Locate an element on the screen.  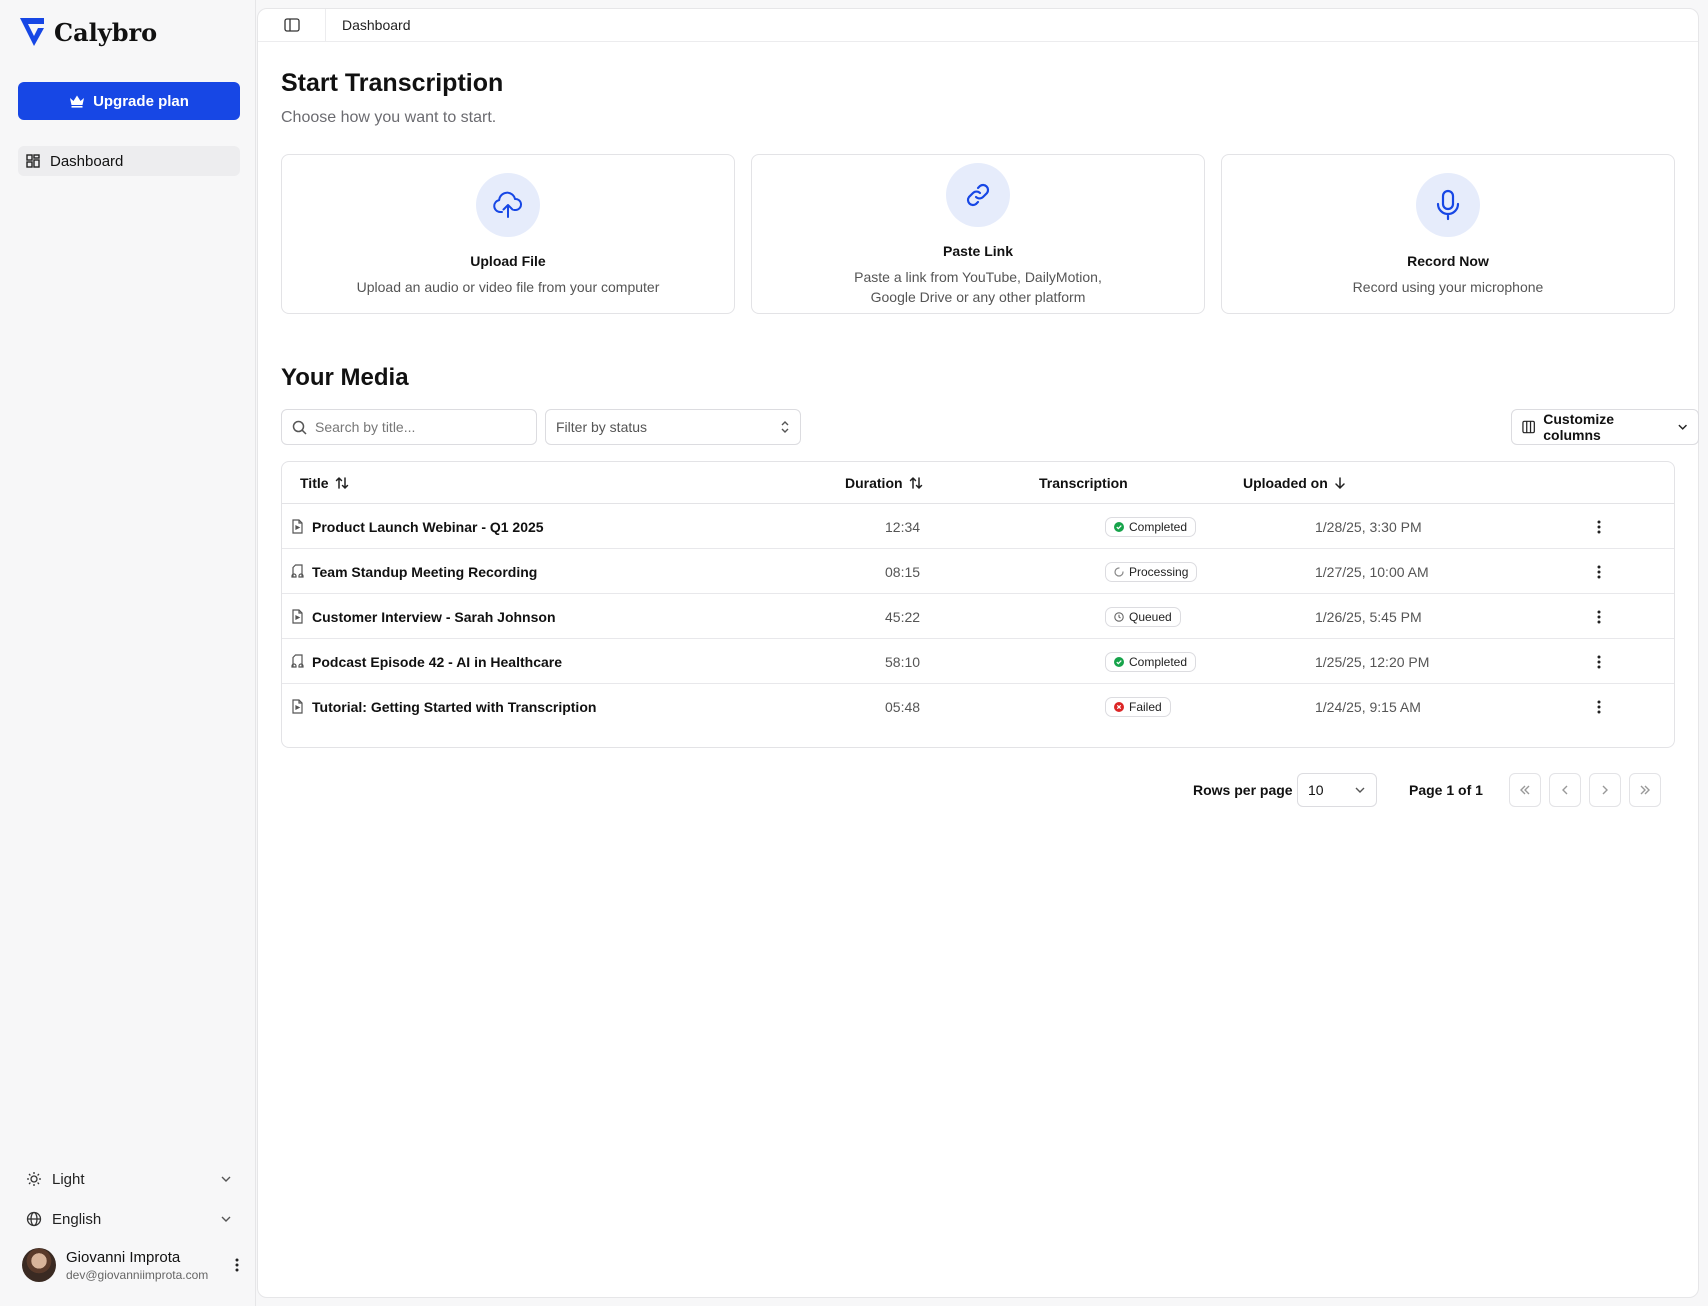
theme-select: Light is located at coordinates (129, 1179).